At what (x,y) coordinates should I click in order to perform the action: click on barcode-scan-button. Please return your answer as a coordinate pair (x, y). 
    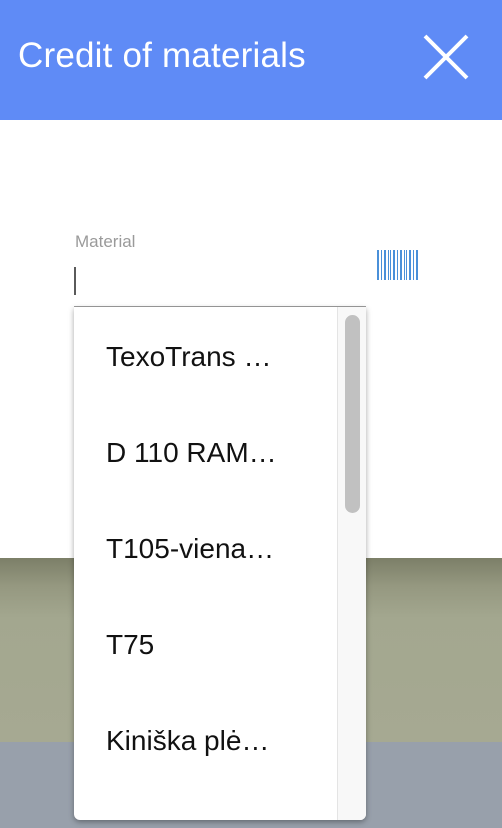
    Looking at the image, I should click on (398, 265).